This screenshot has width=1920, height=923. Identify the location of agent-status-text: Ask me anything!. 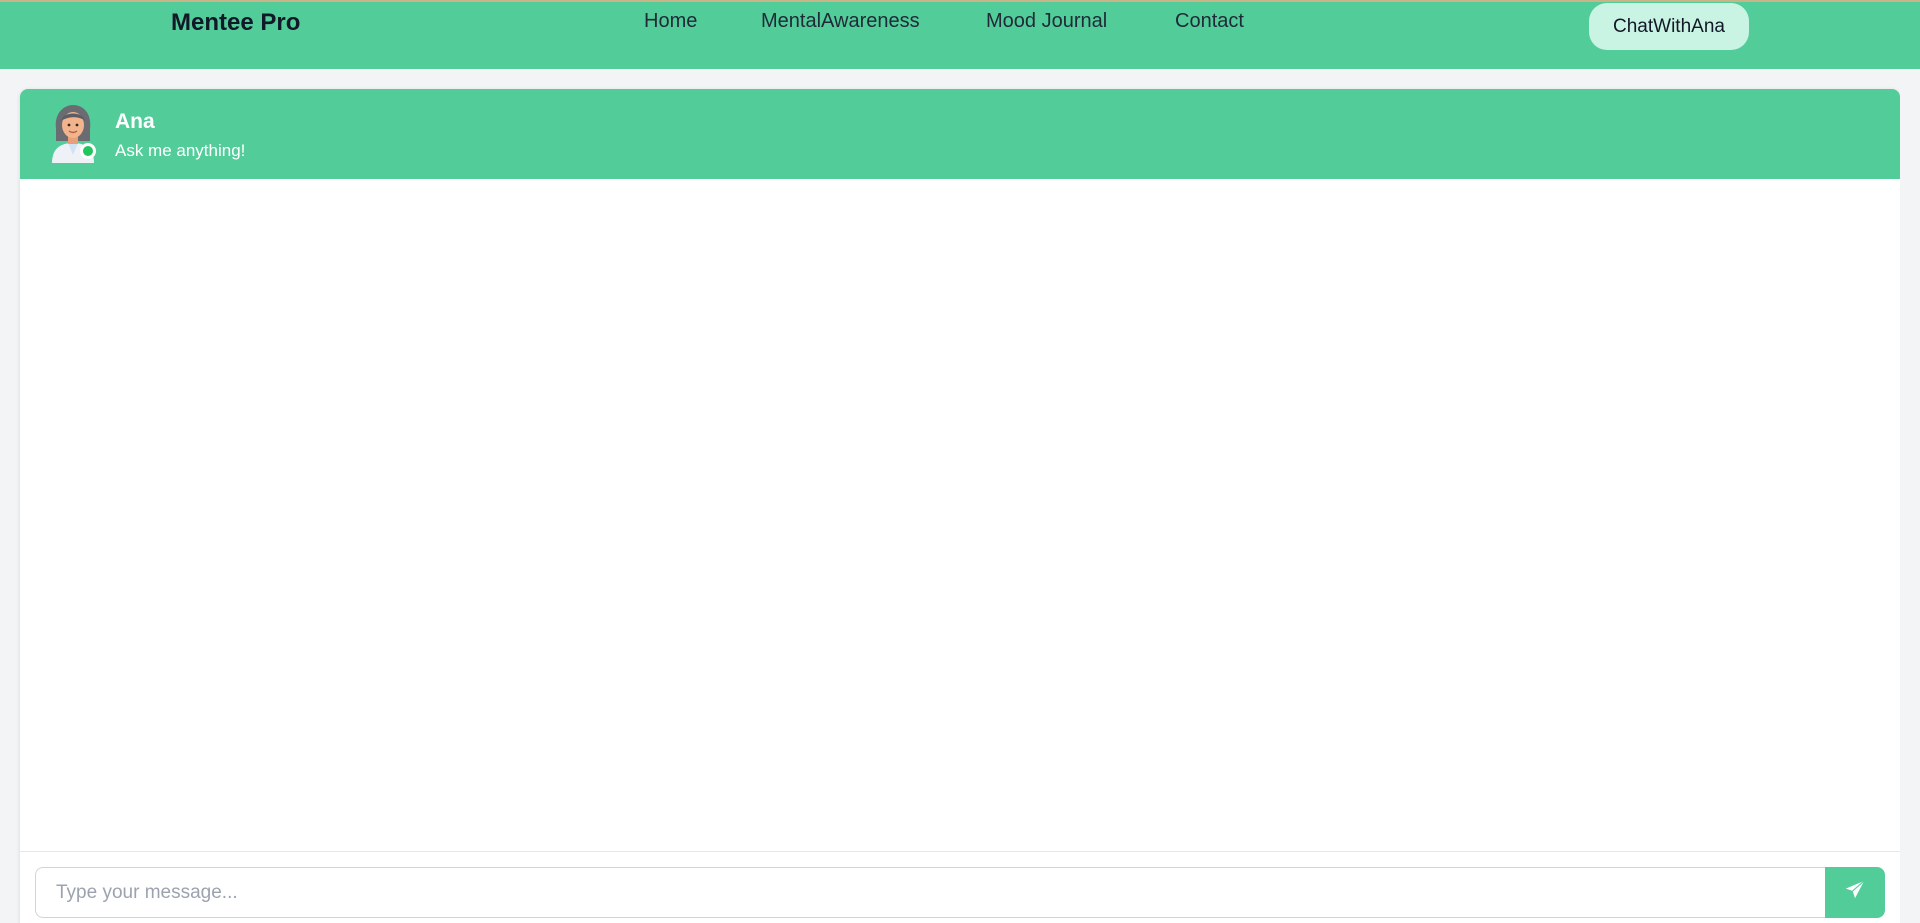
(180, 150).